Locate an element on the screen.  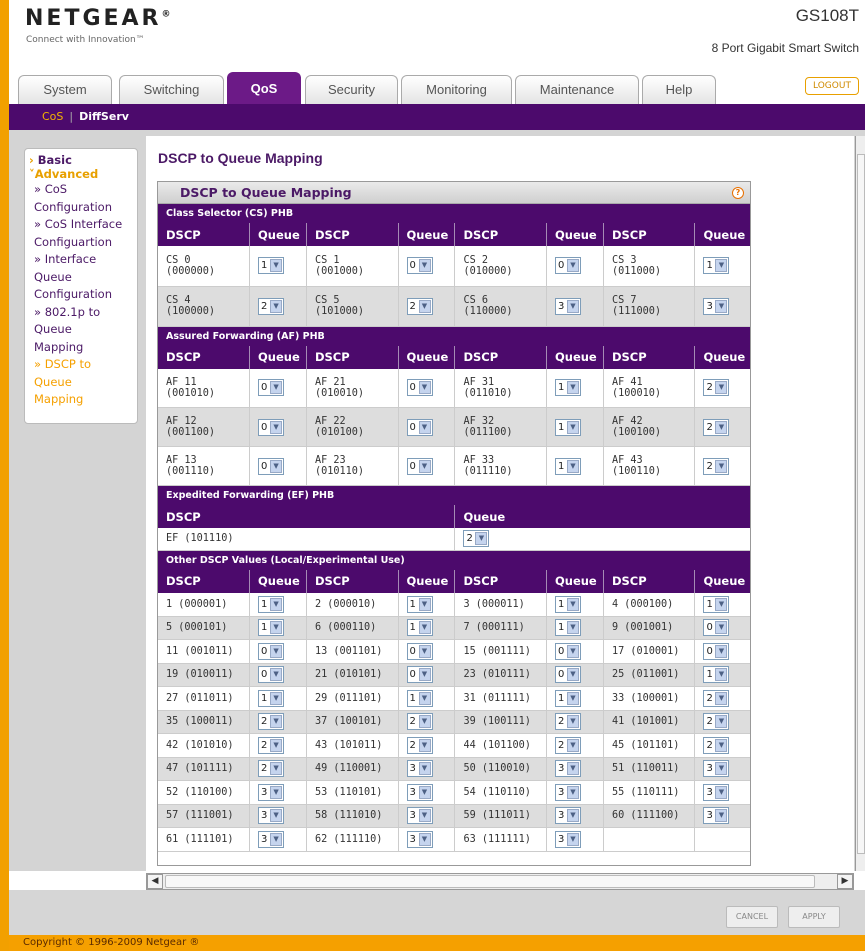
sidebar-item-8021p-2: Queue is located at coordinates (83, 330).